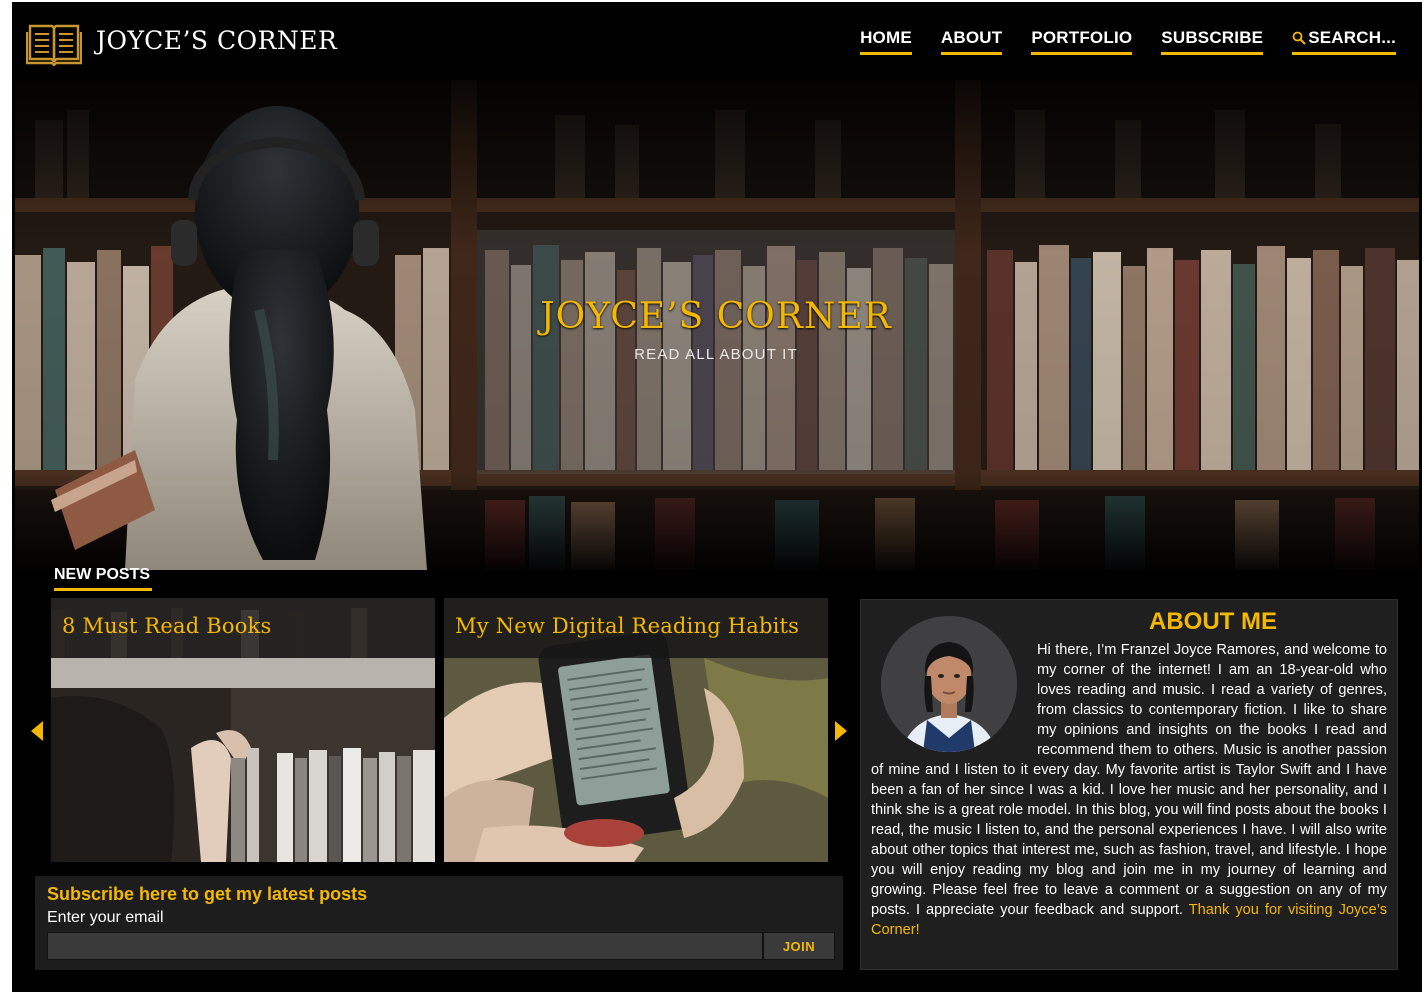  I want to click on brand-name: JOYCE’S CORNER, so click(216, 40).